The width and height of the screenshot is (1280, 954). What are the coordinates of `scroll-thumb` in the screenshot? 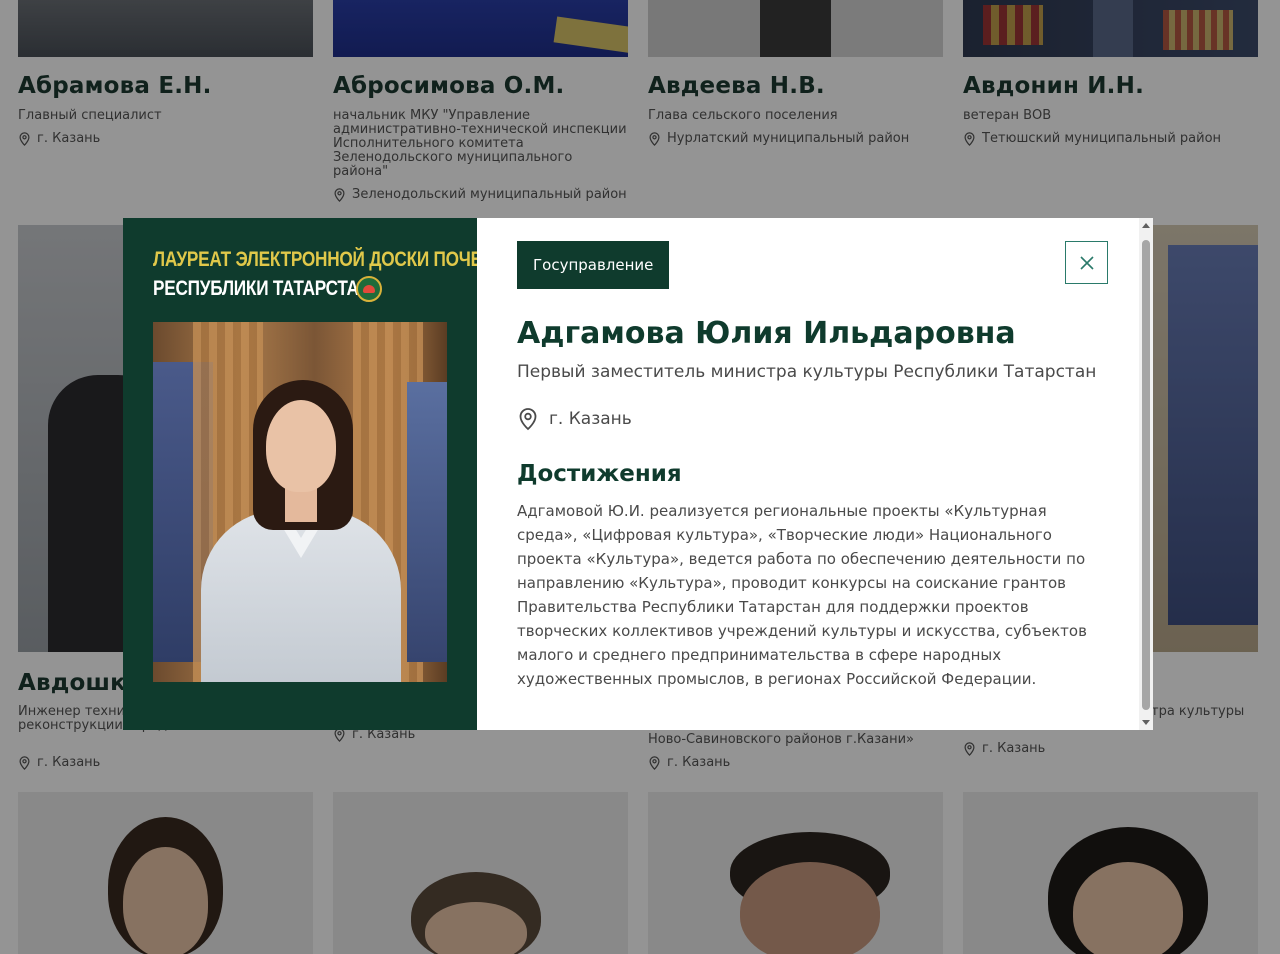 It's located at (1146, 475).